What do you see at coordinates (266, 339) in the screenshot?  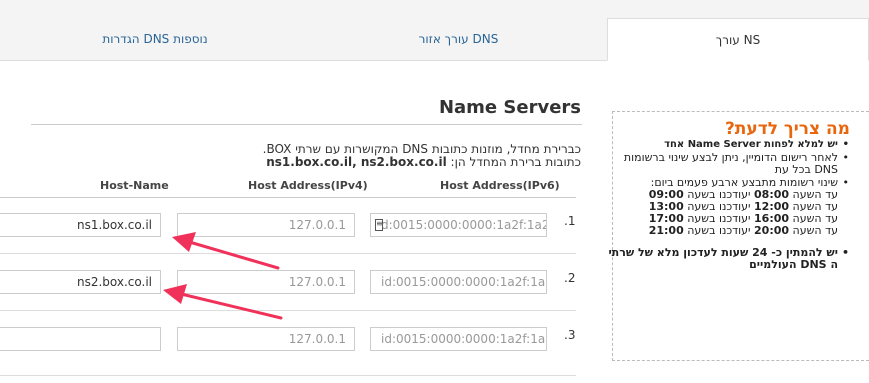 I see `ipv4-input-3: 127.0.0.1` at bounding box center [266, 339].